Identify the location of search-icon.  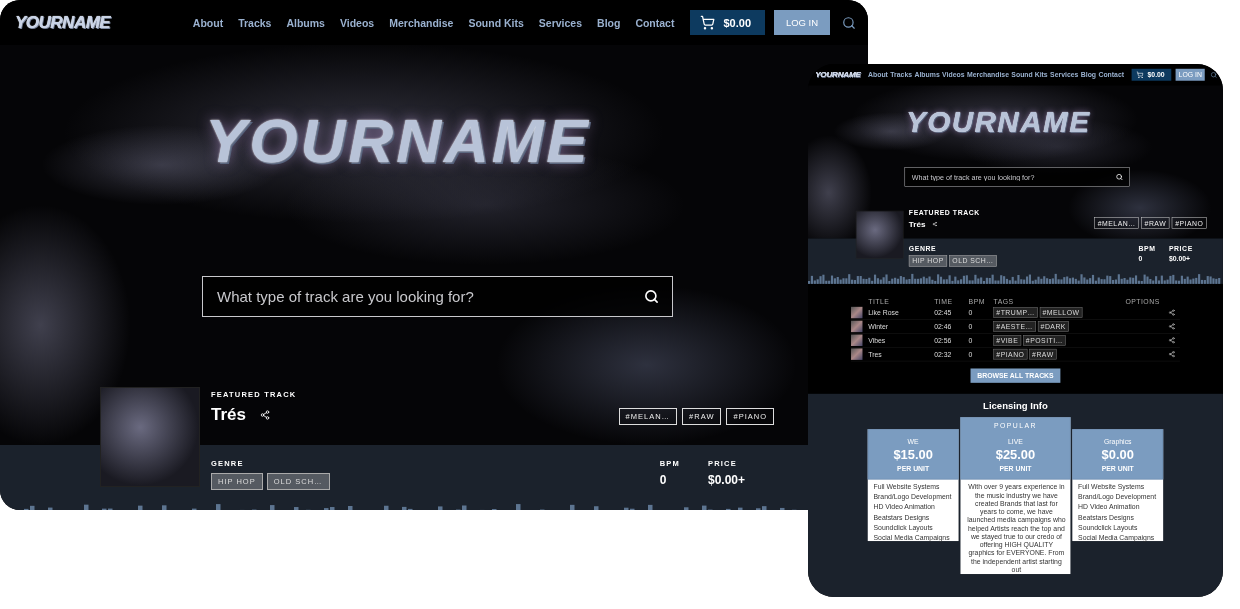
(651, 296).